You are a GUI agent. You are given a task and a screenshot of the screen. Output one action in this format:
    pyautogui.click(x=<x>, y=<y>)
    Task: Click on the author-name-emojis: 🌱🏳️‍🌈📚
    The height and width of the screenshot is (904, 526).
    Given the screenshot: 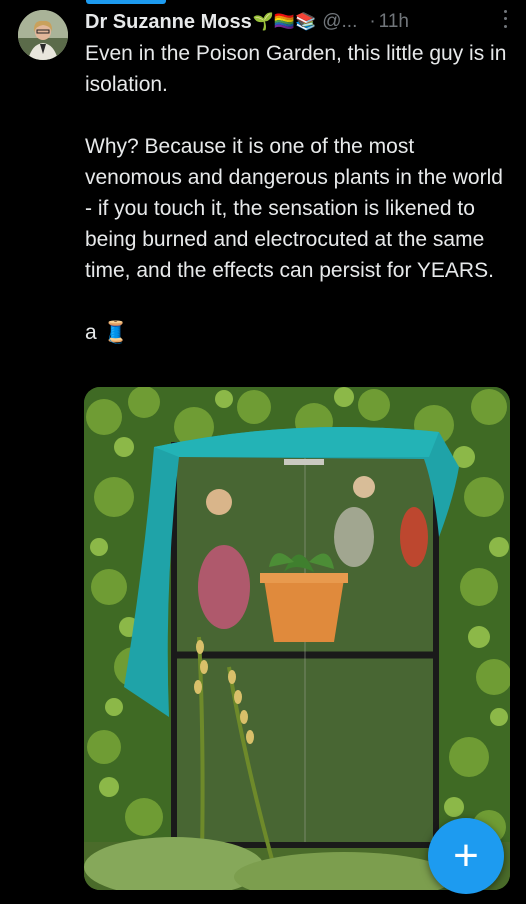 What is the action you would take?
    pyautogui.click(x=284, y=21)
    